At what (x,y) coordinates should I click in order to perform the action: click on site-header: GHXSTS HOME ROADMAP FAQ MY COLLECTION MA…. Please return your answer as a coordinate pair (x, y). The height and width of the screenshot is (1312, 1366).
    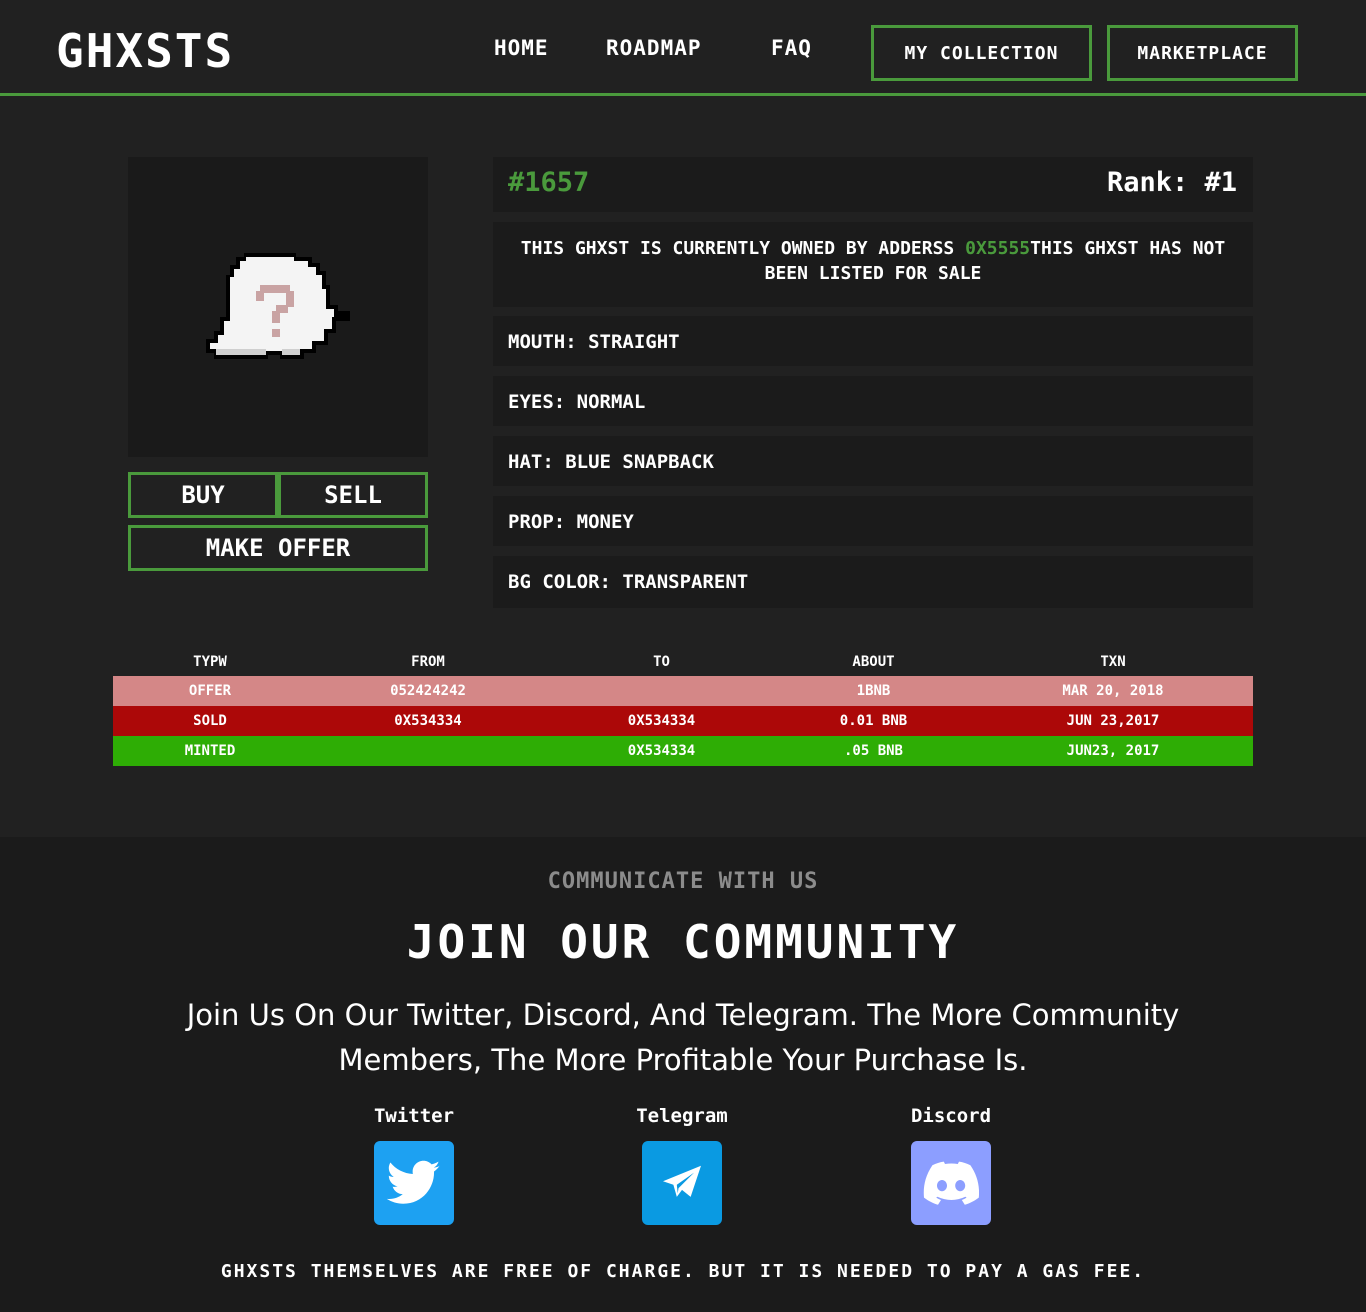
    Looking at the image, I should click on (683, 48).